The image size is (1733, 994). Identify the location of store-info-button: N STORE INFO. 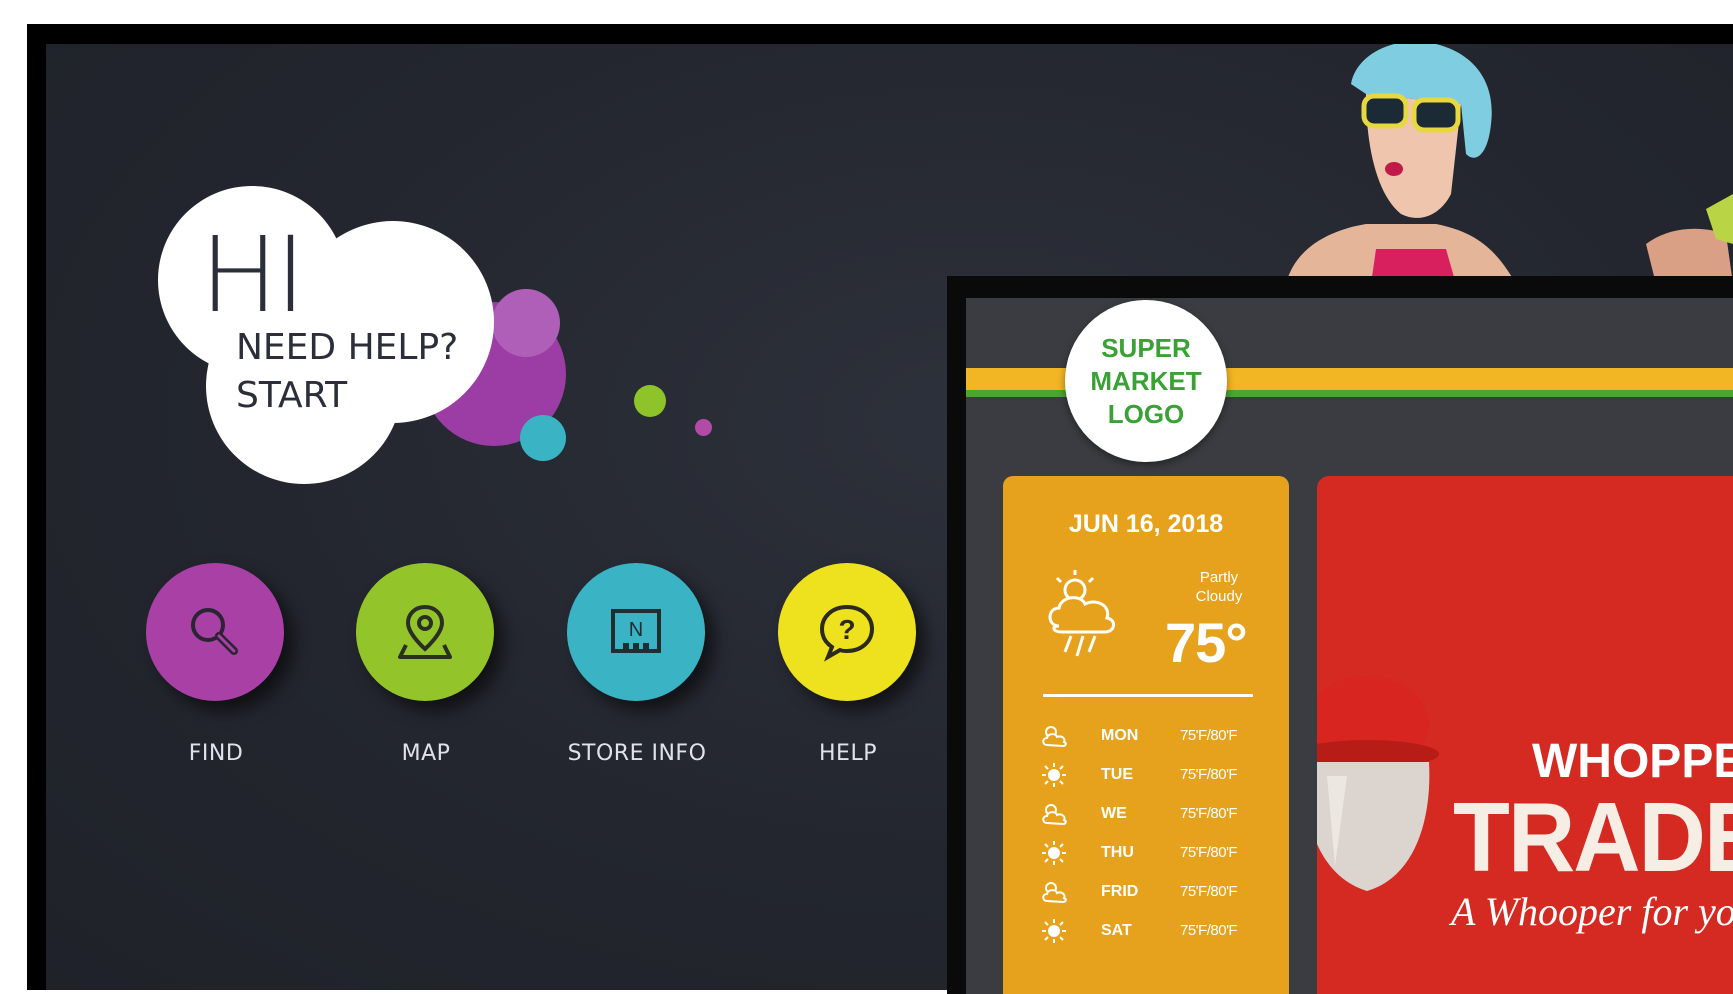
(637, 664).